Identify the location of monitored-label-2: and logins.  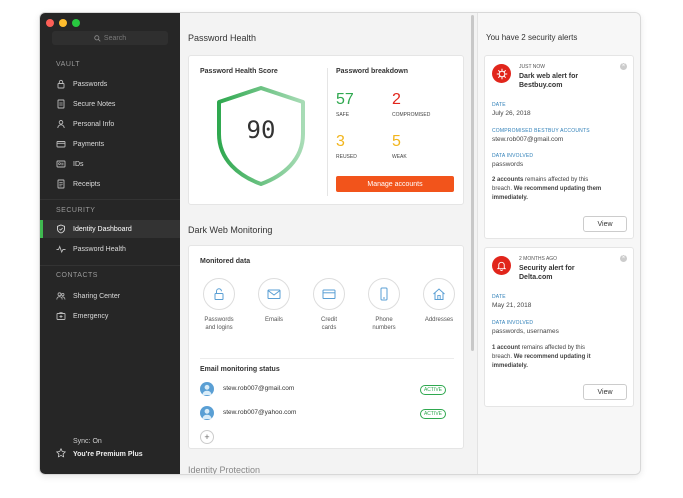
(219, 328).